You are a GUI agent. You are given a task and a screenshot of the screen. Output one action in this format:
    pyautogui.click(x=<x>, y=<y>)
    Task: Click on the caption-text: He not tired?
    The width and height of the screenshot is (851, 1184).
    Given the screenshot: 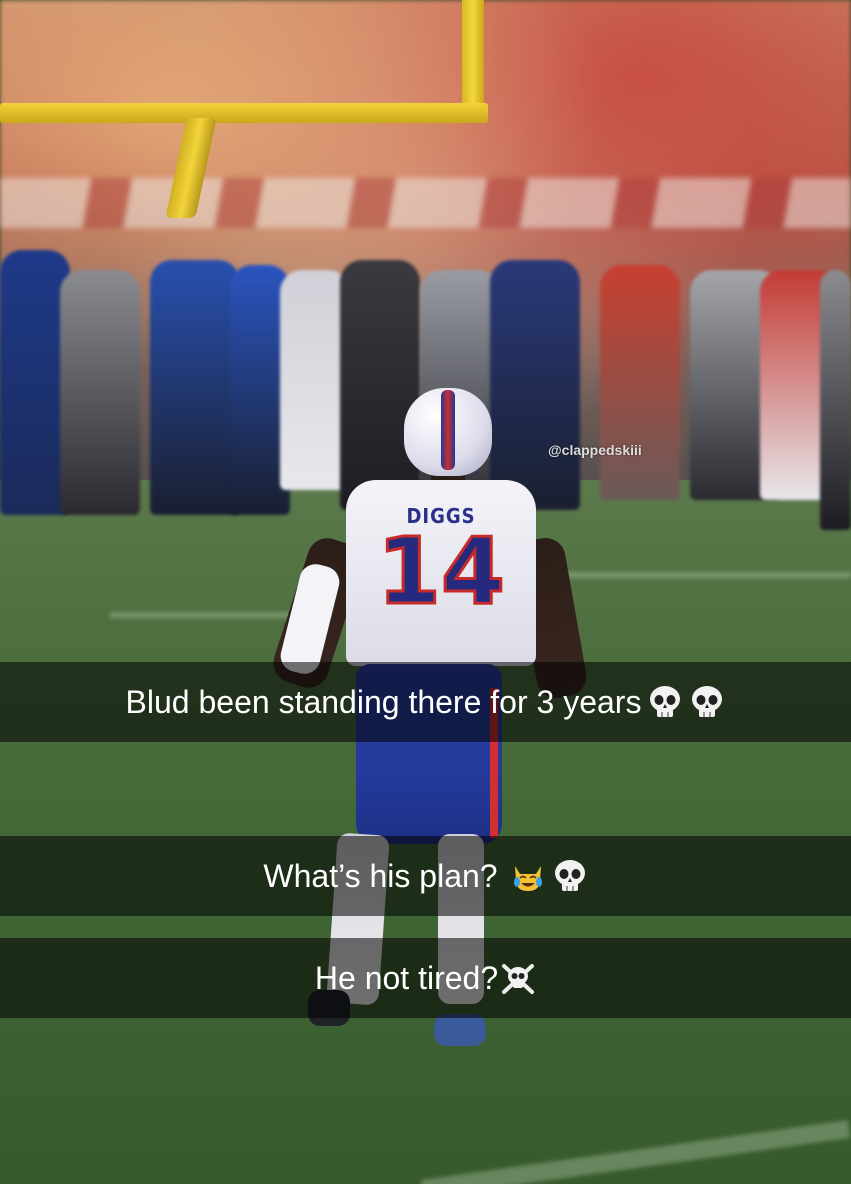 What is the action you would take?
    pyautogui.click(x=406, y=977)
    